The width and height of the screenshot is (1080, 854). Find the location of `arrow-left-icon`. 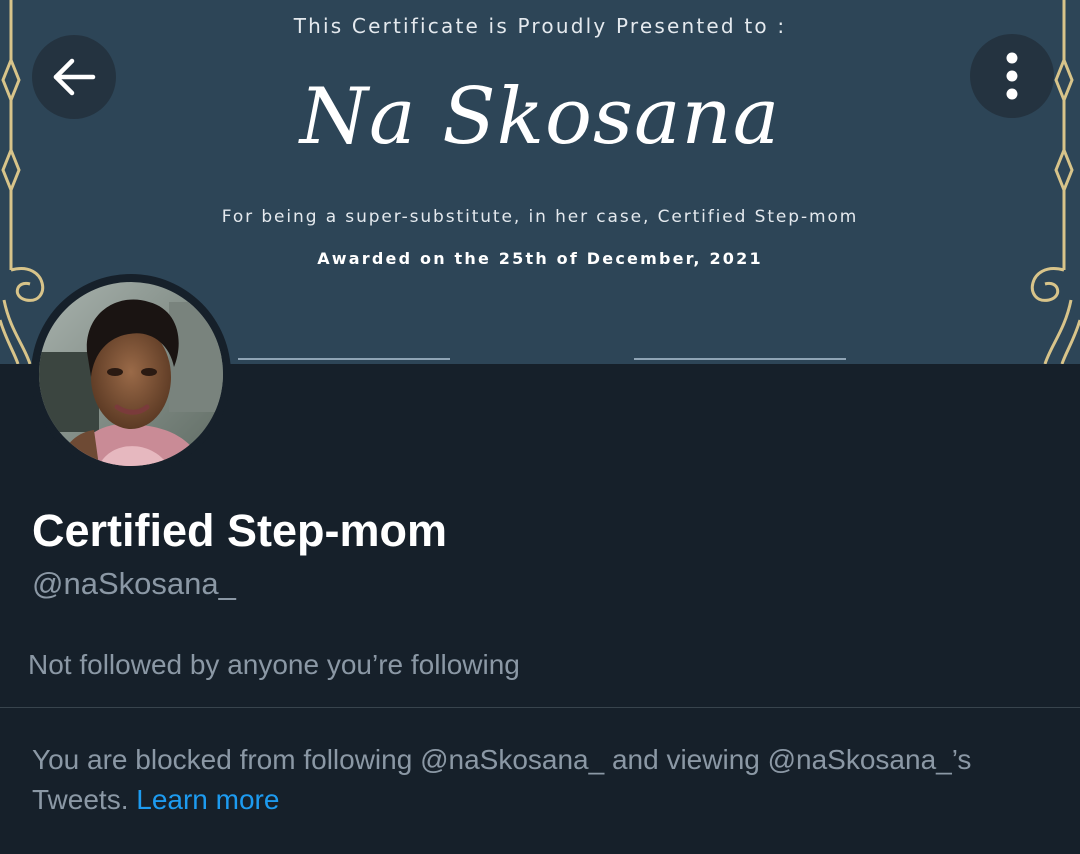

arrow-left-icon is located at coordinates (74, 77).